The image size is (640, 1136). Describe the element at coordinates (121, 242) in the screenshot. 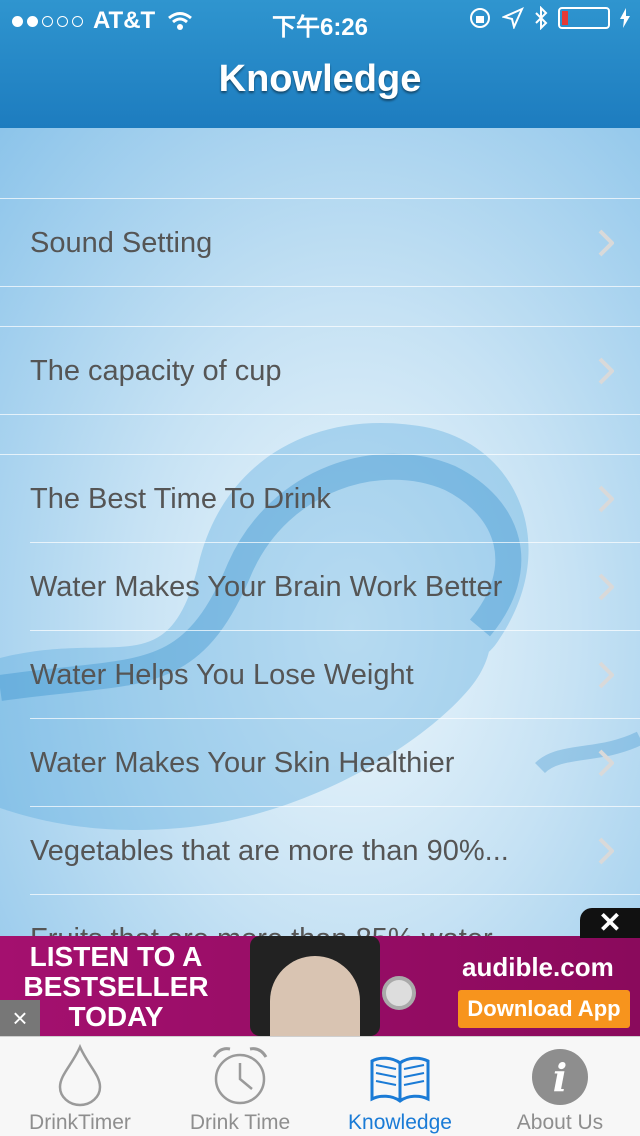

I see `list-item-label: Sound Setting` at that location.